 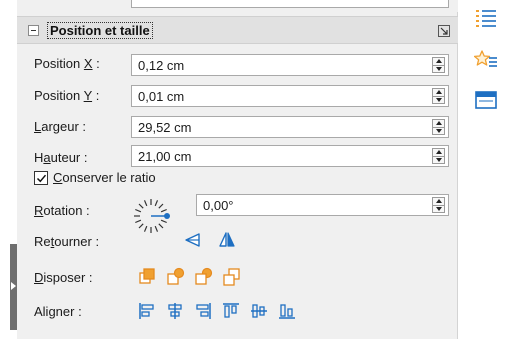 I want to click on keep-ratio-label: Conserver le ratio, so click(x=104, y=178).